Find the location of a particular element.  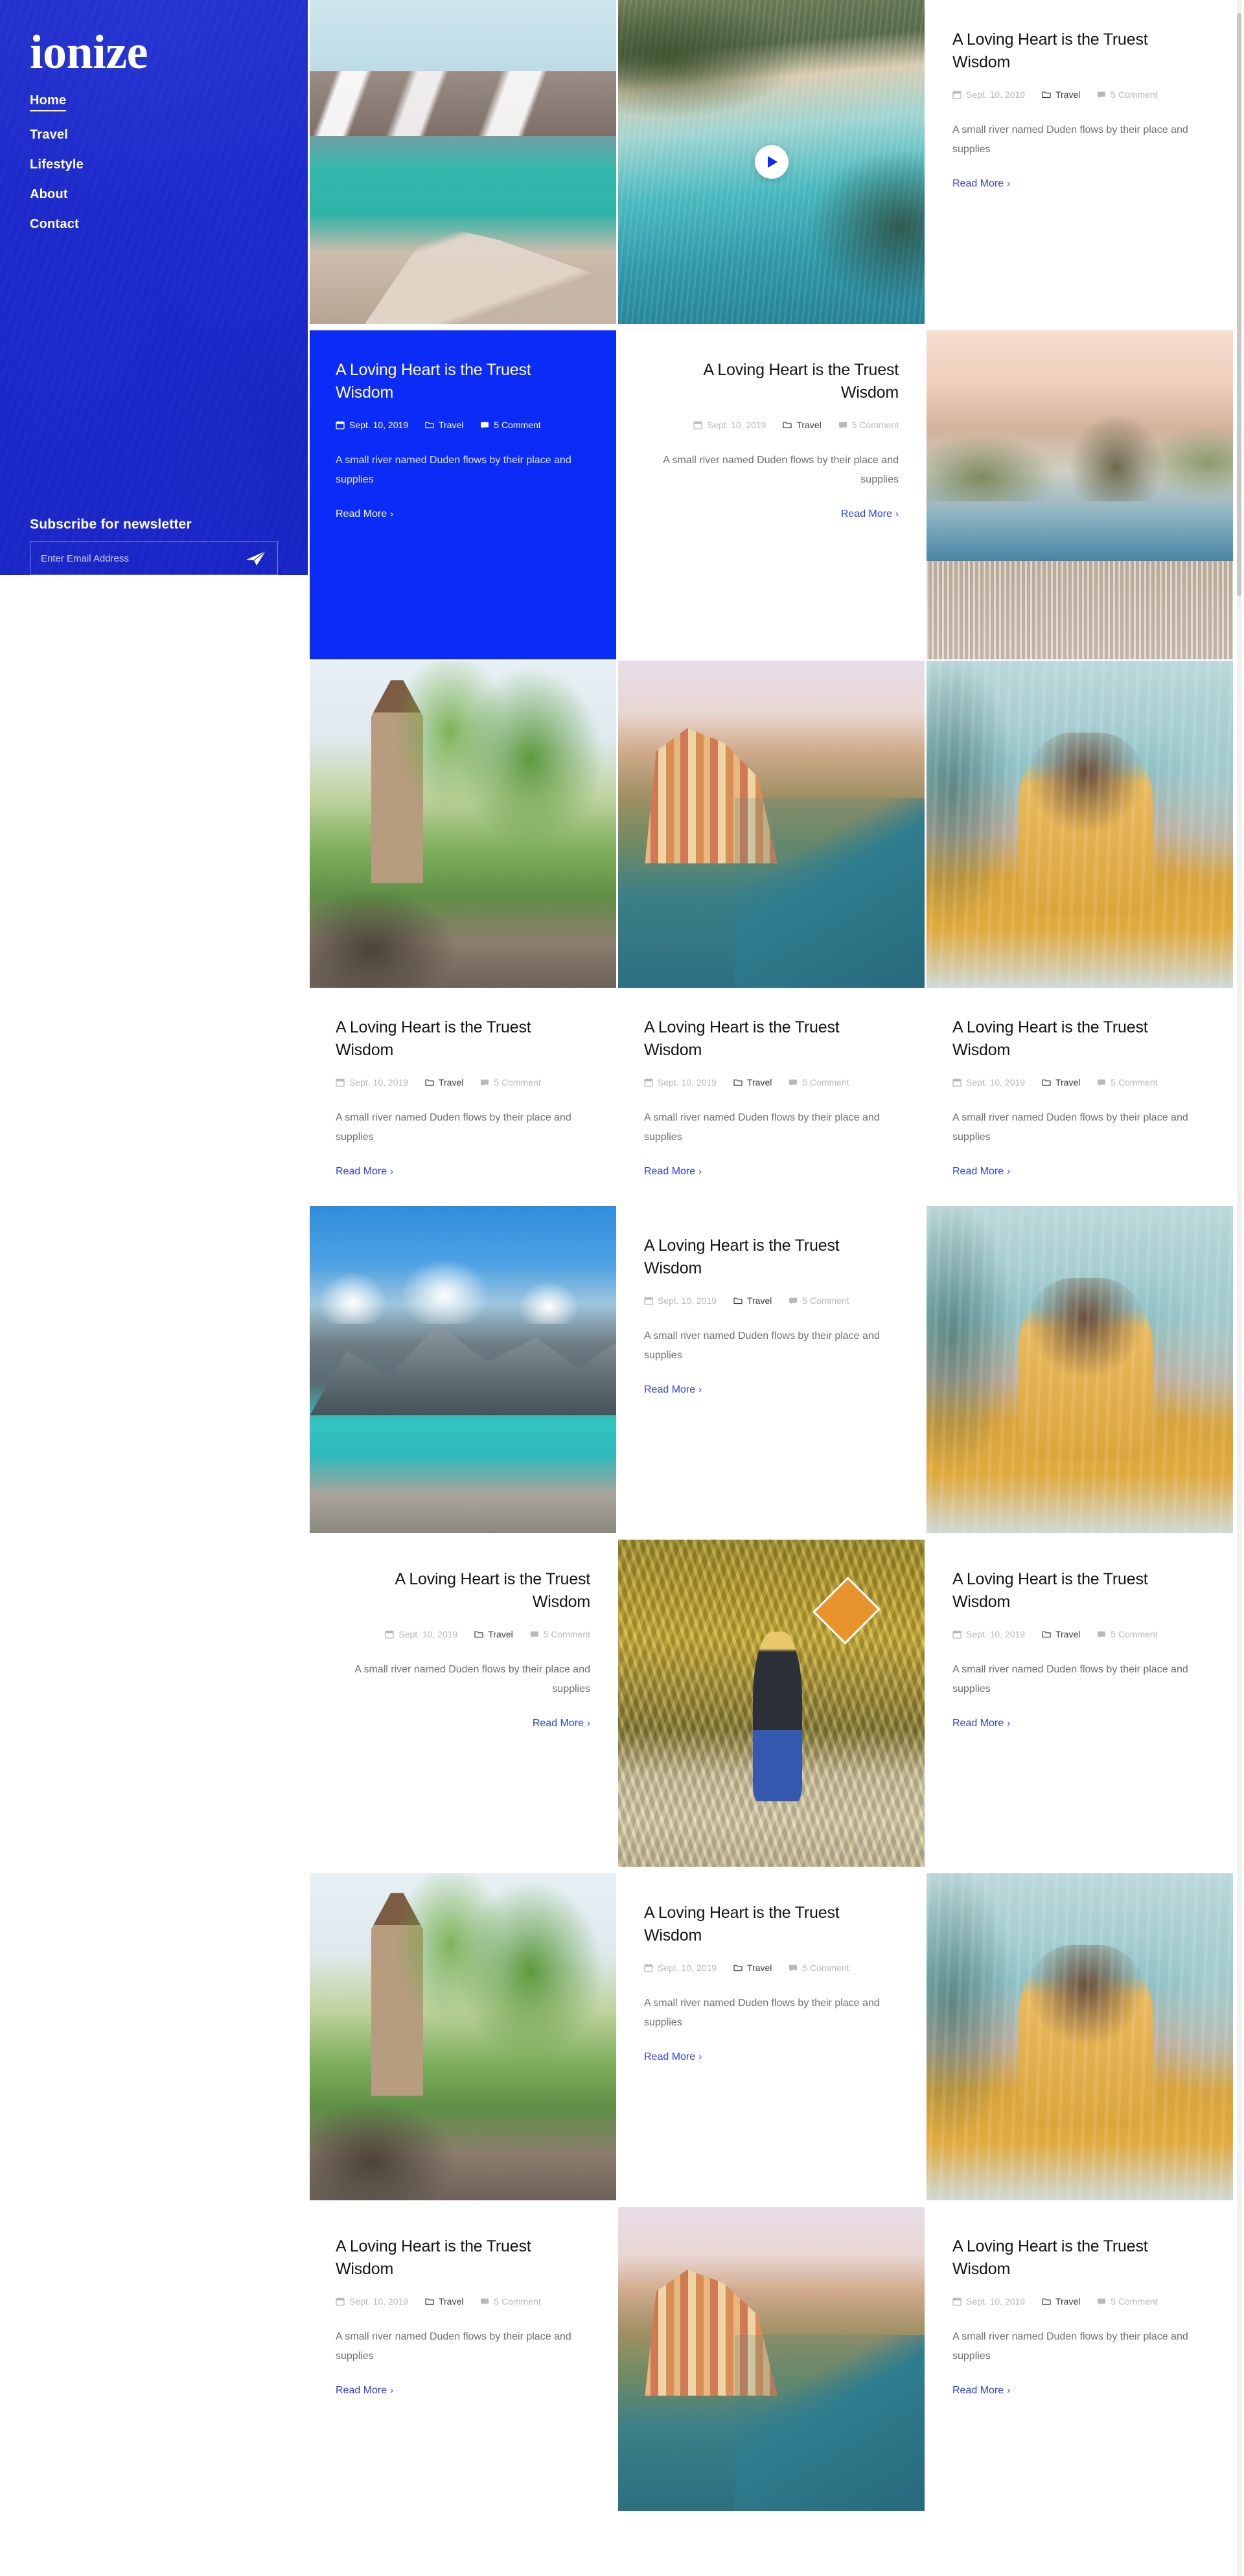

aerial-coast-video-thumbnail is located at coordinates (771, 162).